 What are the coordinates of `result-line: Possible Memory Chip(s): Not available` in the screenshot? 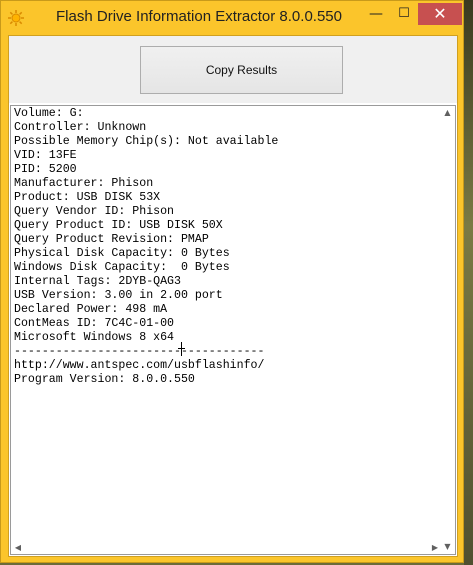 It's located at (146, 141).